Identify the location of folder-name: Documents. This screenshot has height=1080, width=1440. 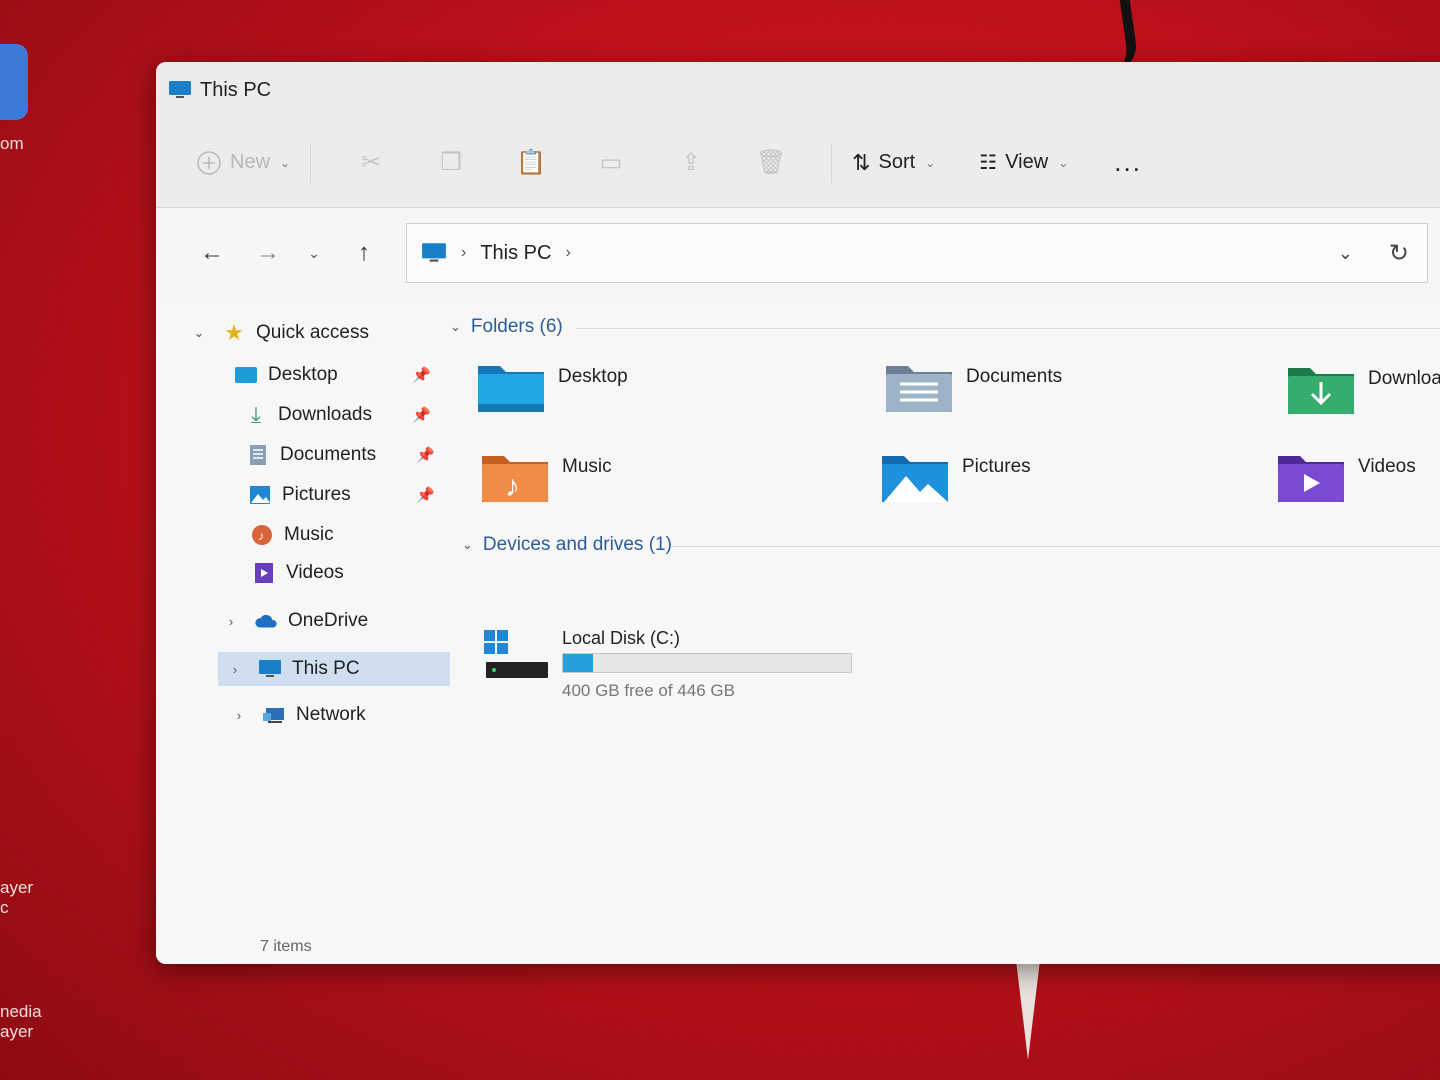
(1014, 376).